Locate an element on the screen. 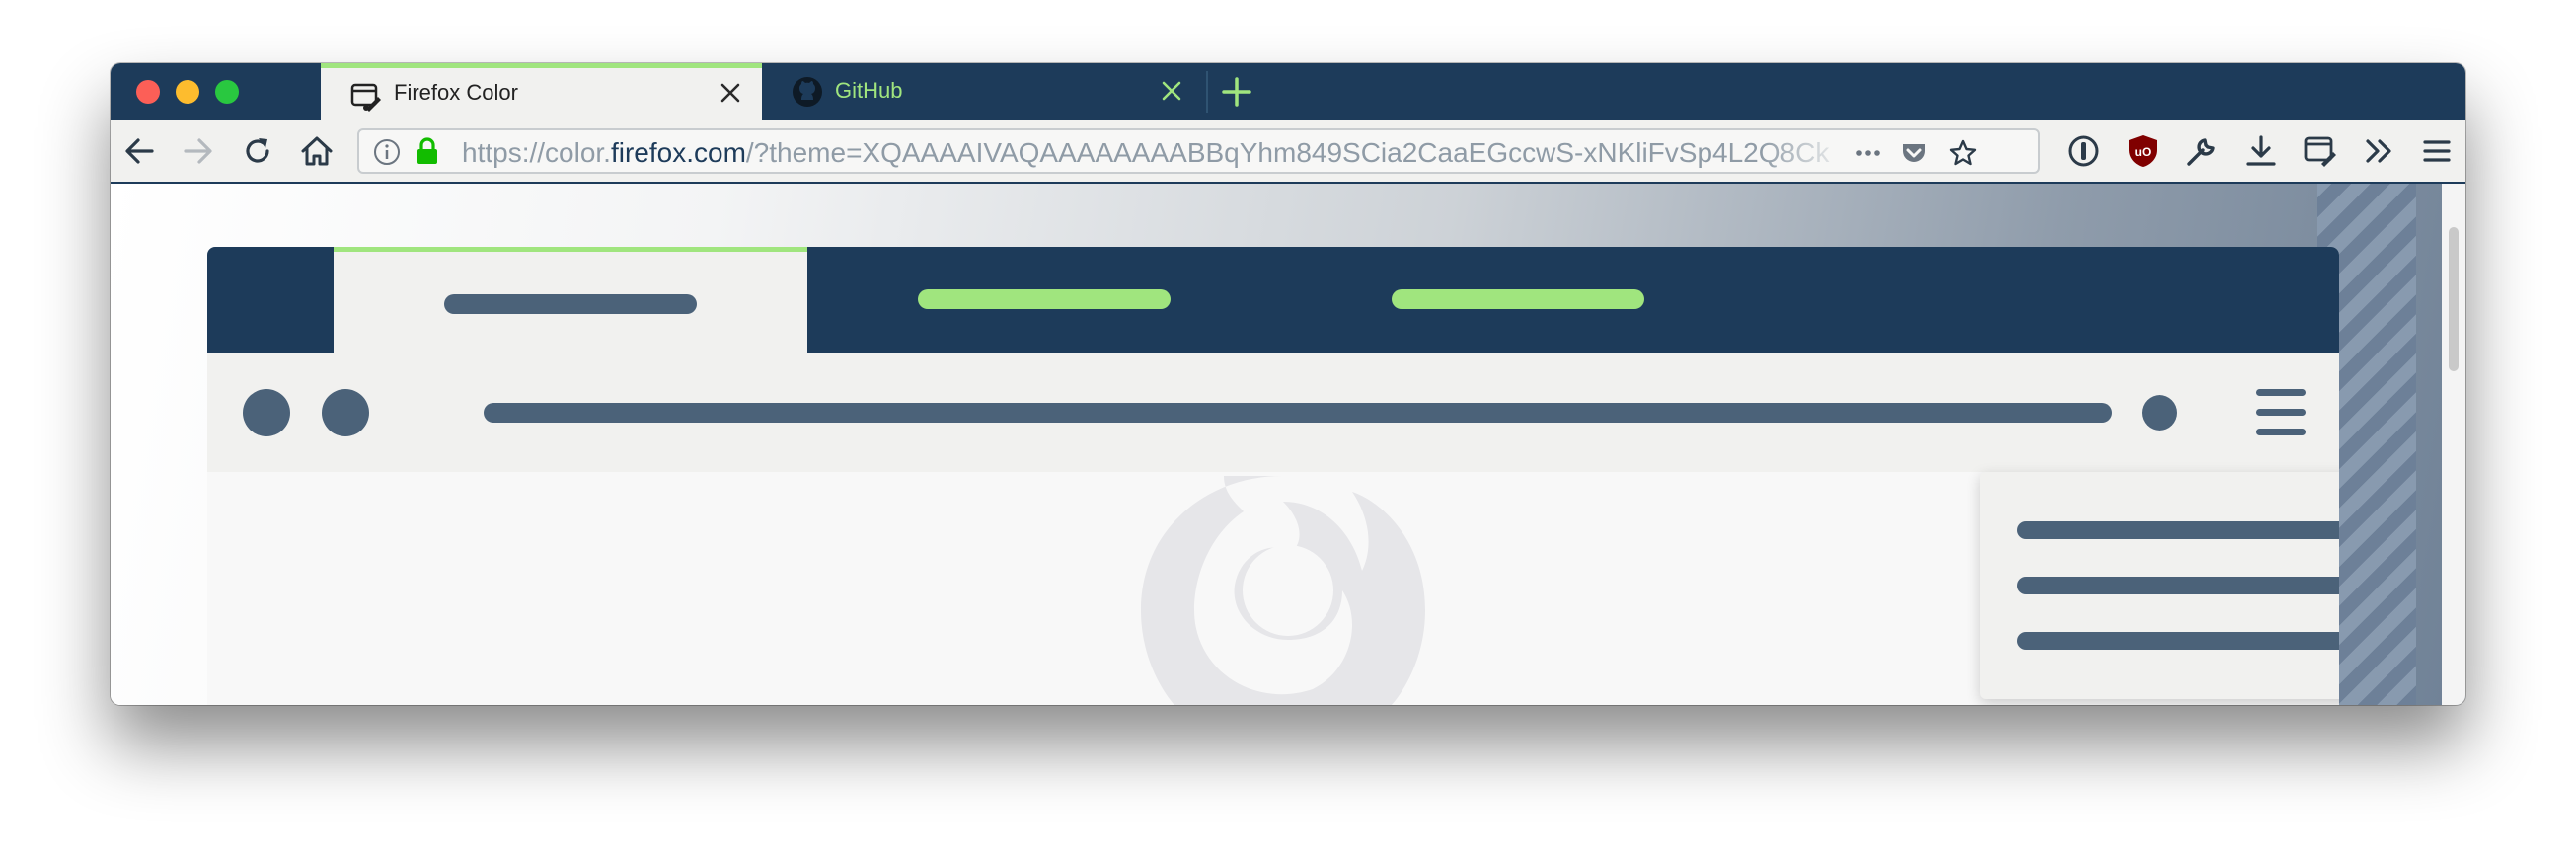  hamburger-menu-icon is located at coordinates (2437, 151).